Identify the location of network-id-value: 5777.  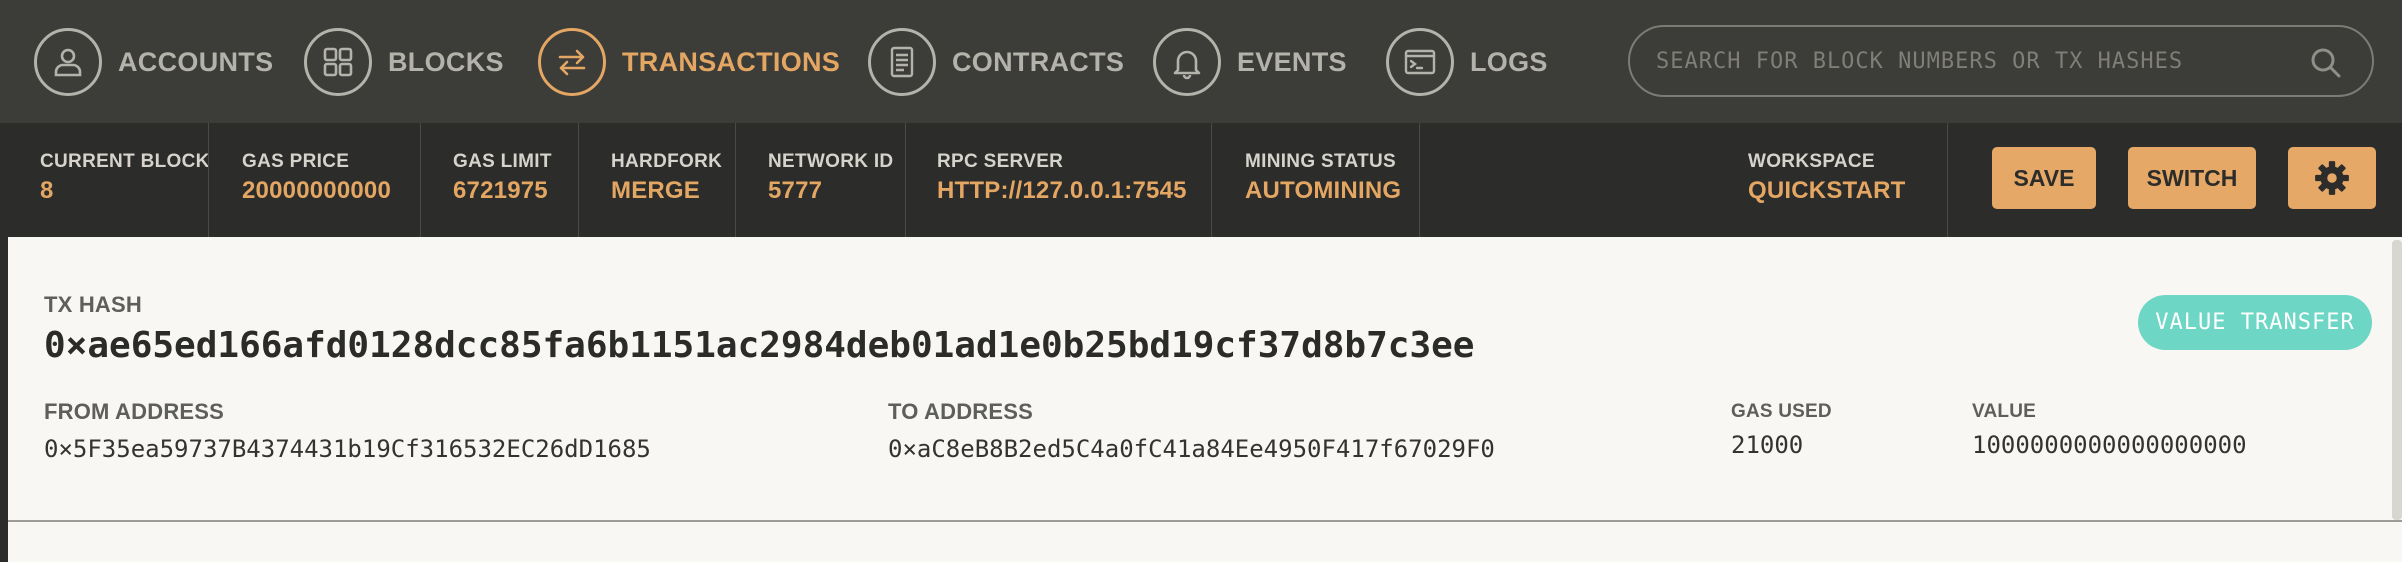
(795, 190).